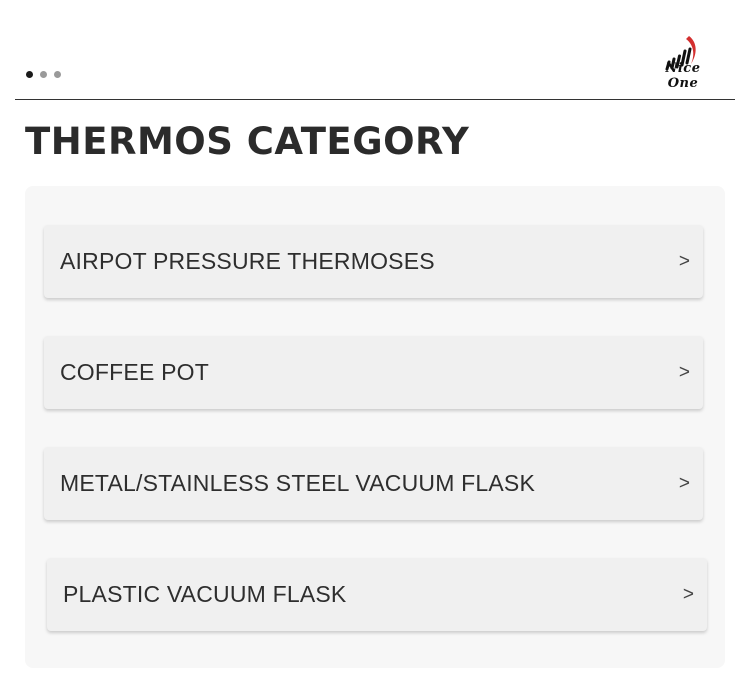 Image resolution: width=750 pixels, height=684 pixels. What do you see at coordinates (298, 483) in the screenshot?
I see `category-label: METAL/STAINLESS STEEL VACUUM FLASK` at bounding box center [298, 483].